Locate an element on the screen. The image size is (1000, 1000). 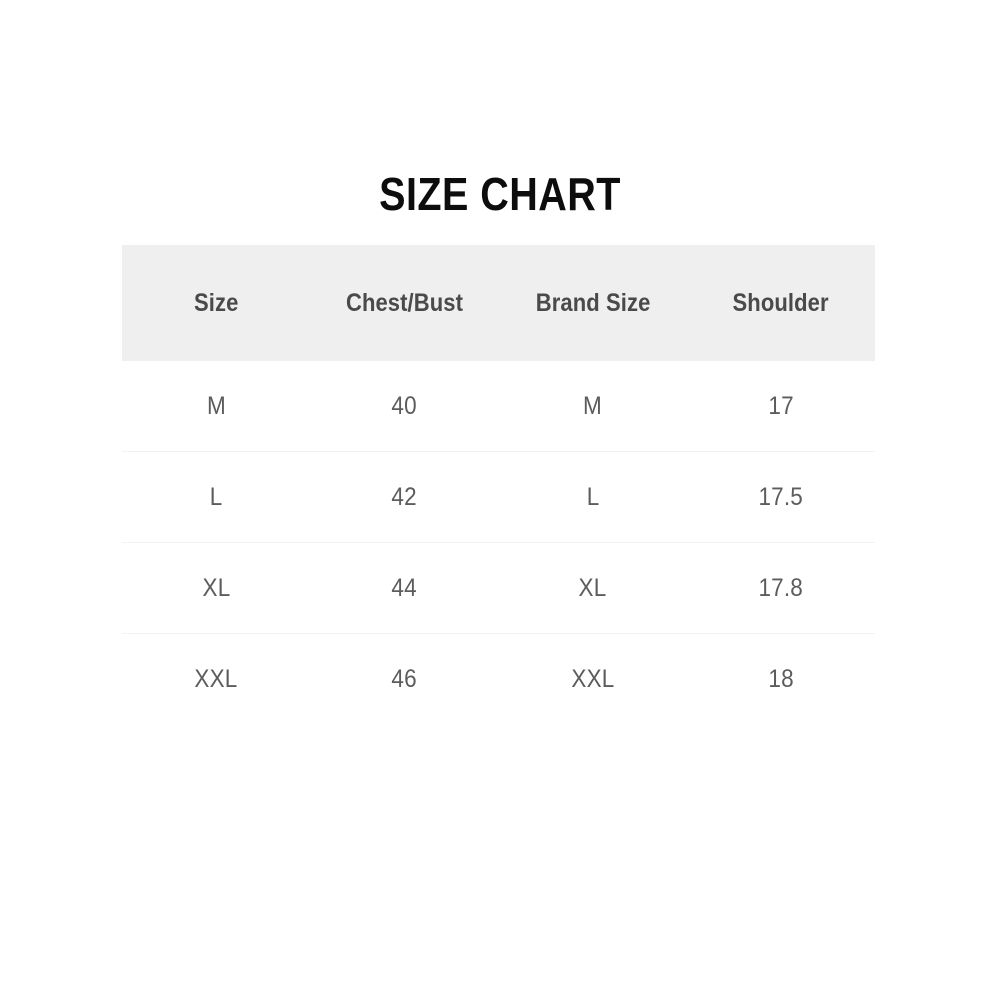
cell-brand-size: XXL is located at coordinates (592, 678).